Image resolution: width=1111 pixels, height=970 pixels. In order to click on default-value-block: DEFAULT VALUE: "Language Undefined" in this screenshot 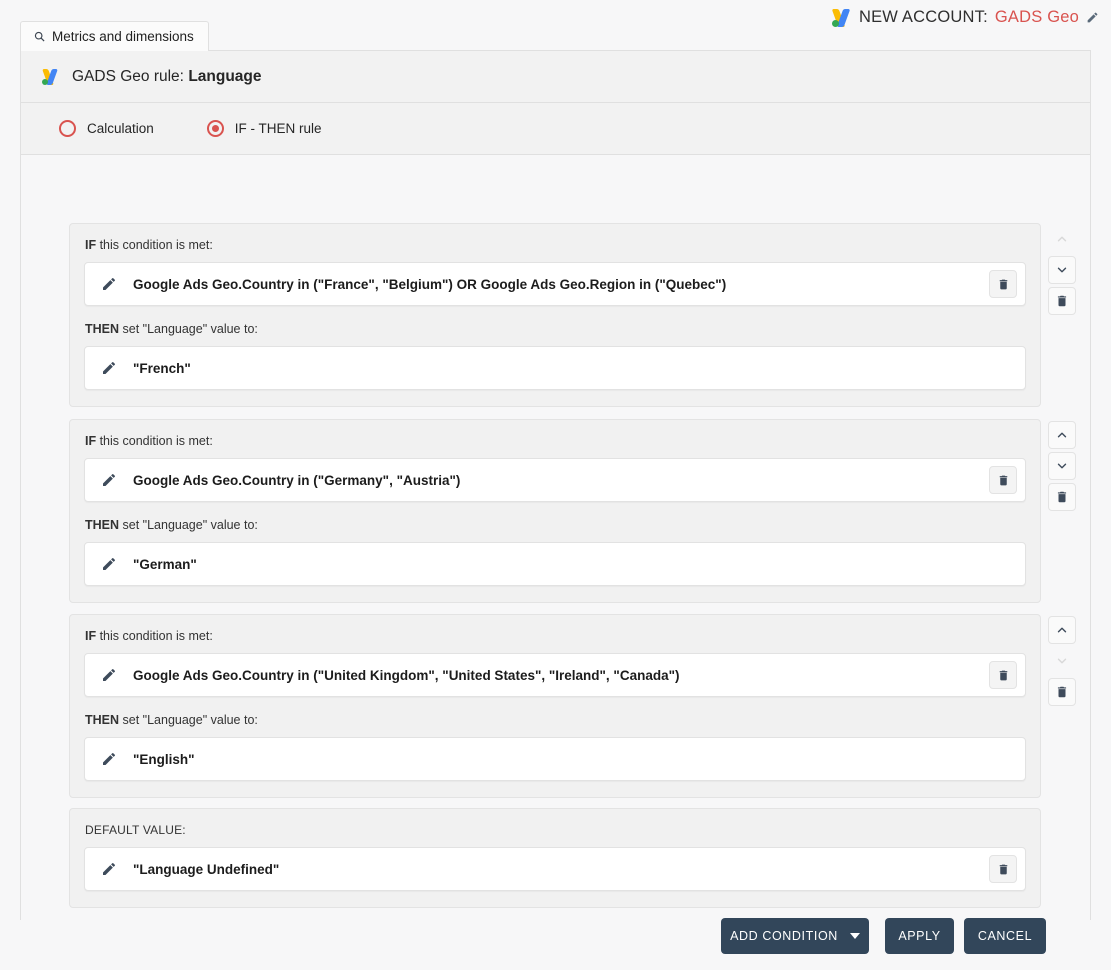, I will do `click(555, 858)`.